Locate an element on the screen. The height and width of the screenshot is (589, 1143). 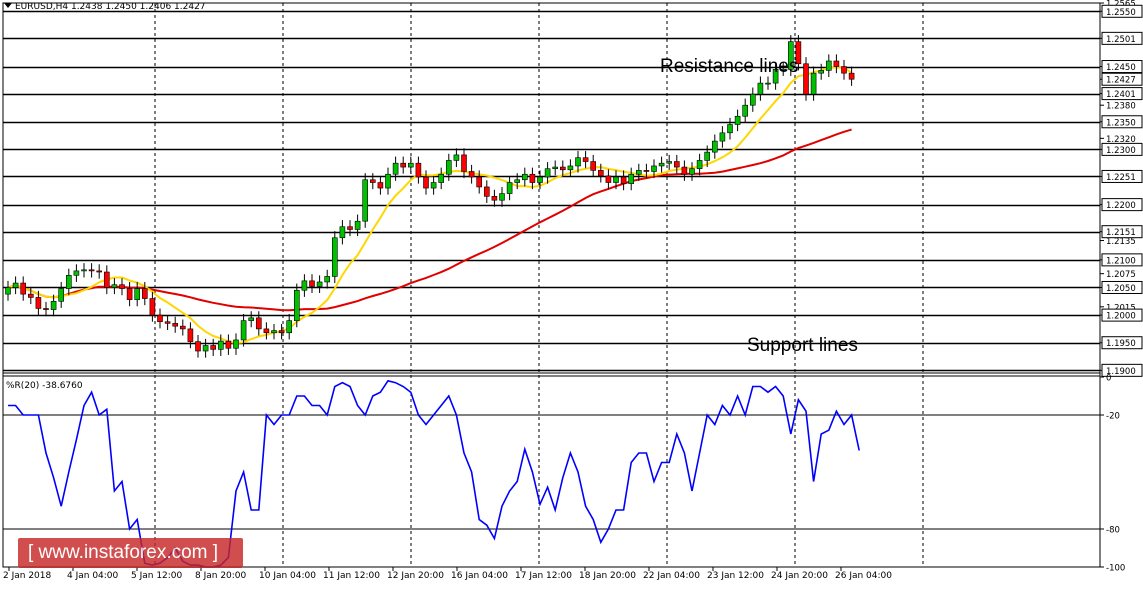
y-tick-label: 1.2501 is located at coordinates (1121, 40).